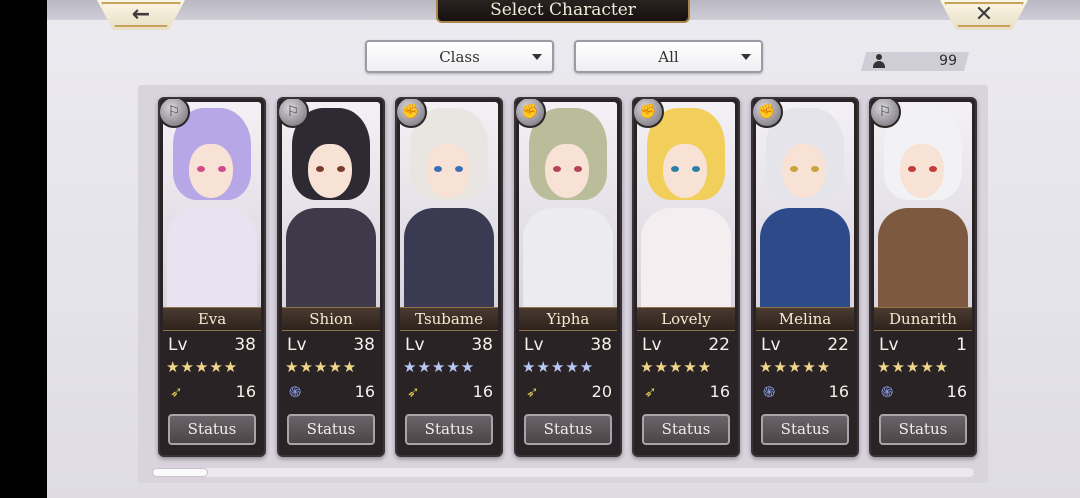 Image resolution: width=1080 pixels, height=498 pixels. What do you see at coordinates (568, 319) in the screenshot?
I see `character-name: Yipha` at bounding box center [568, 319].